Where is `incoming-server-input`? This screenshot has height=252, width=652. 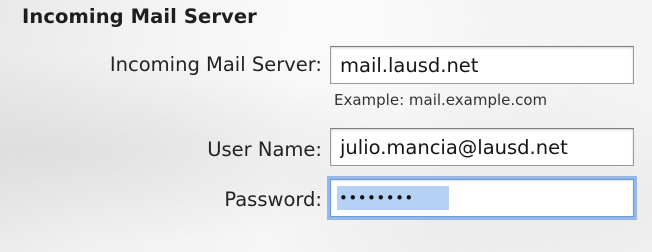 incoming-server-input is located at coordinates (482, 65).